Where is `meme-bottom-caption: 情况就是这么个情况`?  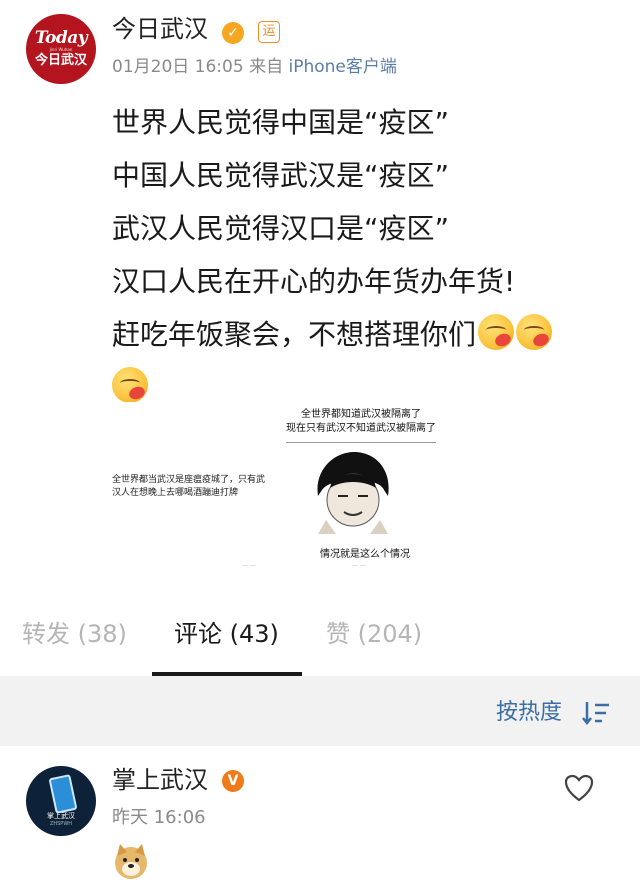
meme-bottom-caption: 情况就是这么个情况 is located at coordinates (365, 554).